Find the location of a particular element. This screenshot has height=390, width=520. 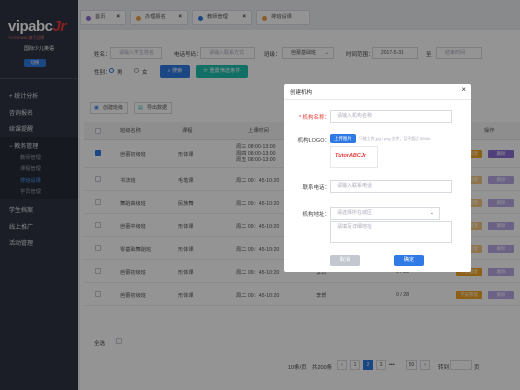

phone-label: 联系电话： is located at coordinates (316, 188).